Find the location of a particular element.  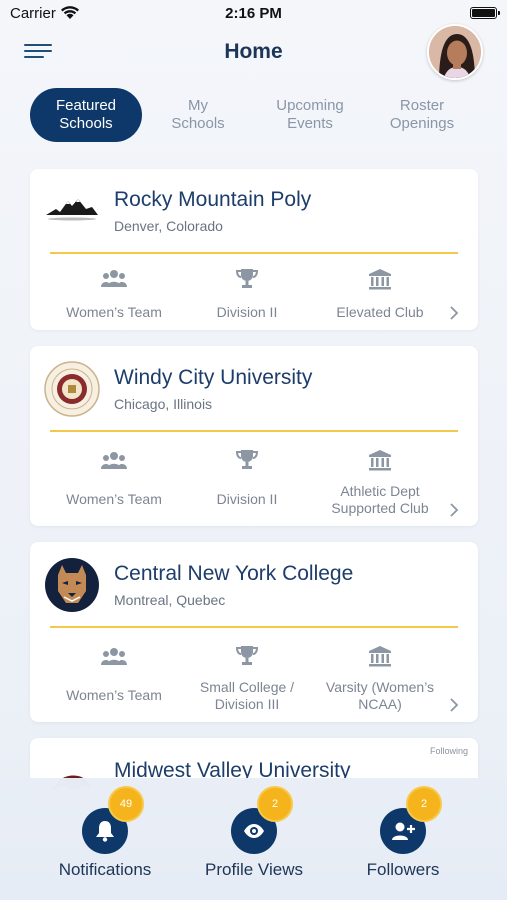

bell-icon is located at coordinates (105, 831).